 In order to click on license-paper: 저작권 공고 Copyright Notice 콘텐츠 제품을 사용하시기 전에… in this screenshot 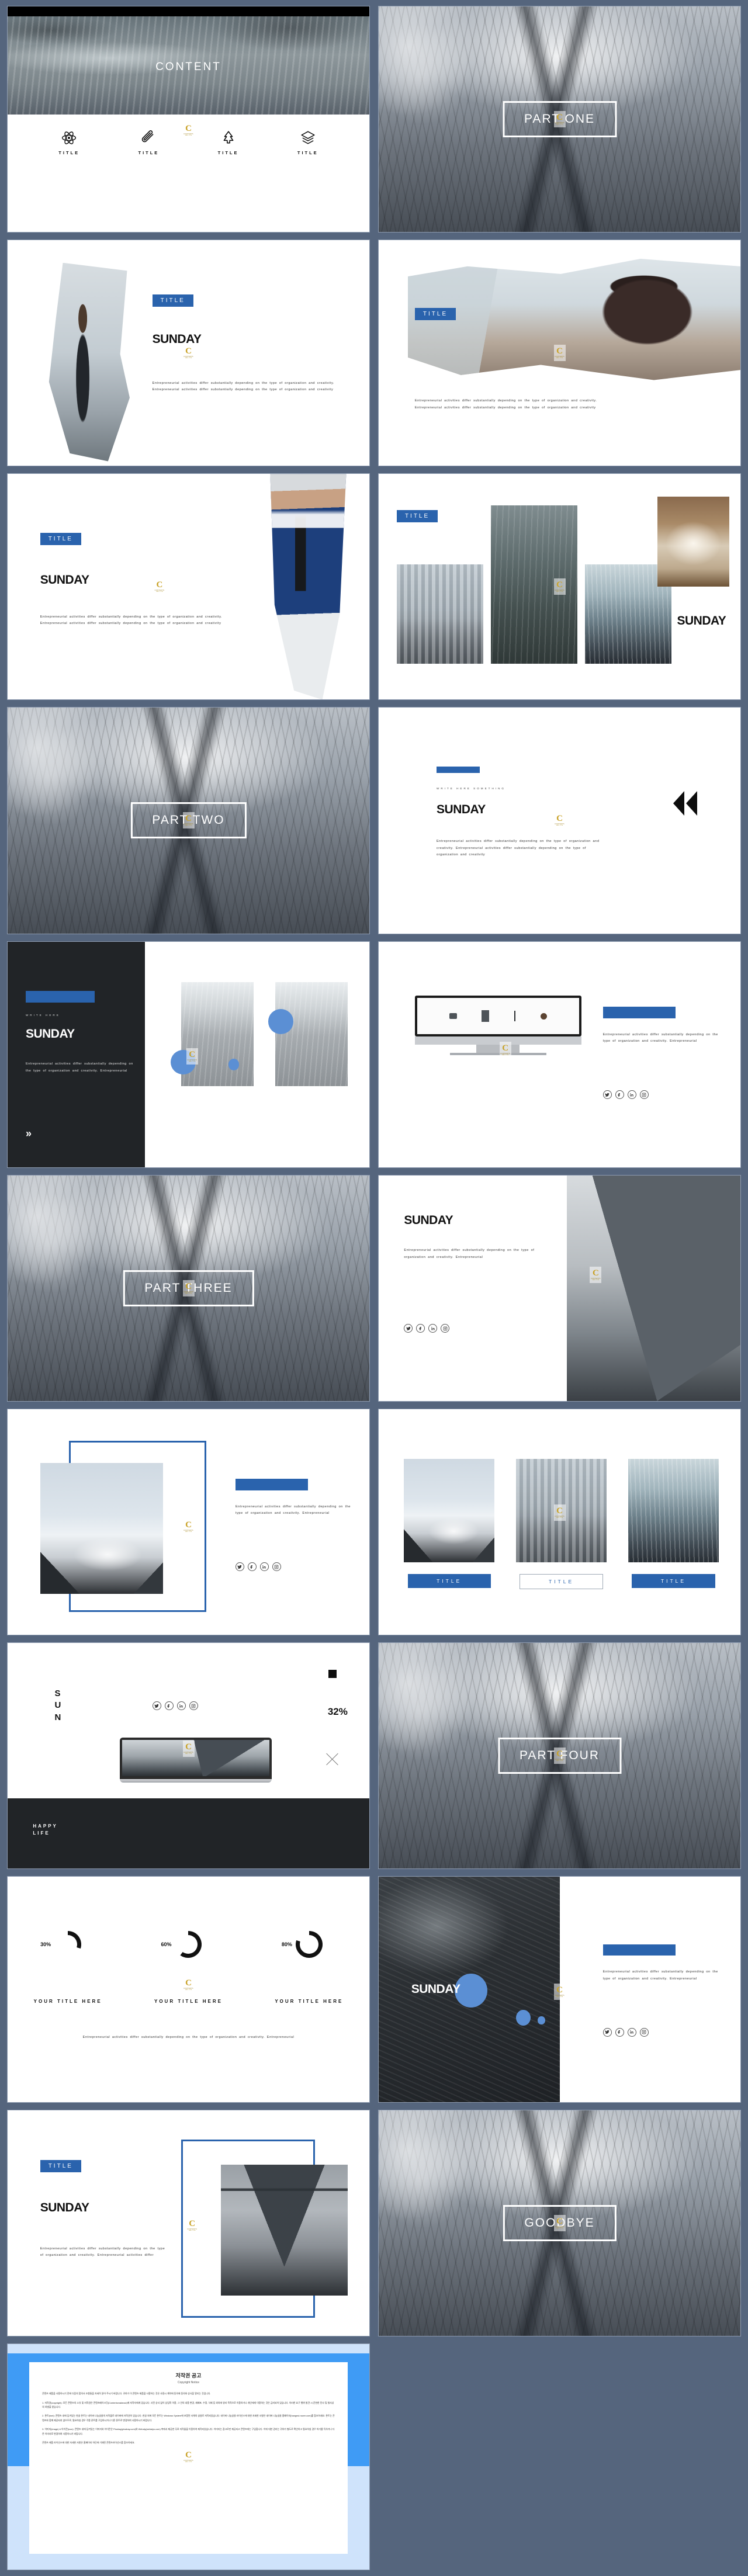, I will do `click(188, 2458)`.